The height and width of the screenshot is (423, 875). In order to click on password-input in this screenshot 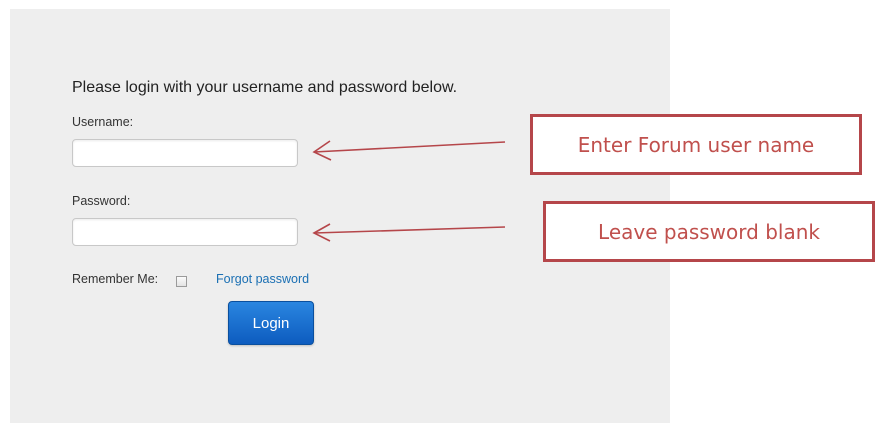, I will do `click(185, 232)`.